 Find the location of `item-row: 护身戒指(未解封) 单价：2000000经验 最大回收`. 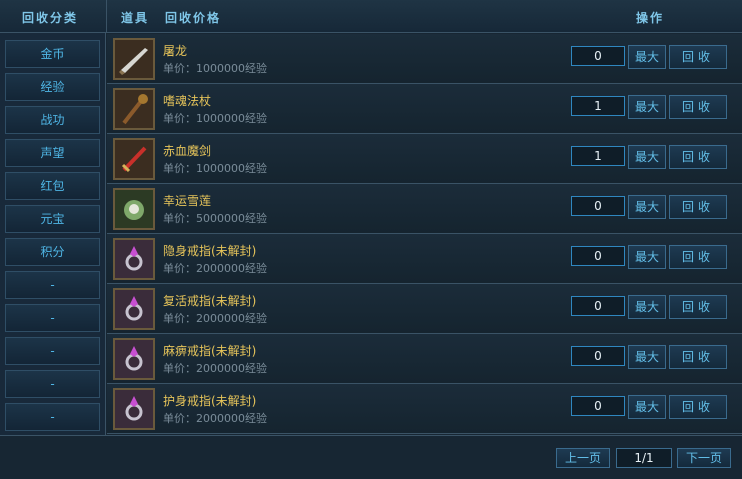

item-row: 护身戒指(未解封) 单价：2000000经验 最大回收 is located at coordinates (424, 409).